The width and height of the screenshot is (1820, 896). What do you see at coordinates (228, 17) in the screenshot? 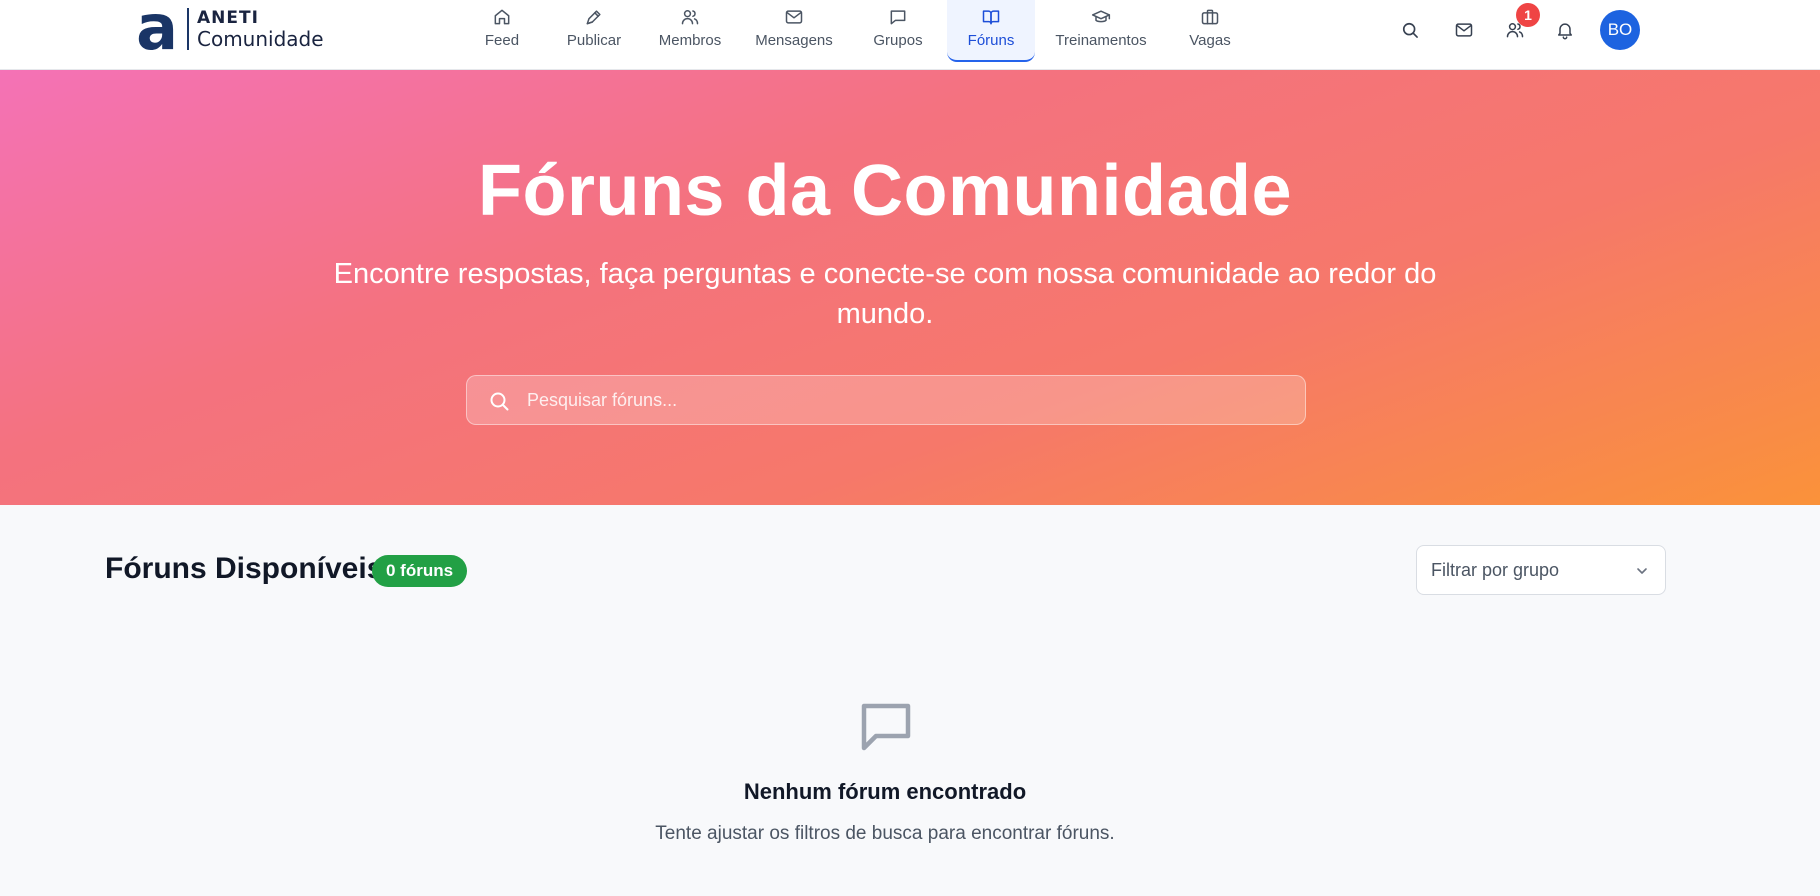
I see `logo-brand-name: ANETI` at bounding box center [228, 17].